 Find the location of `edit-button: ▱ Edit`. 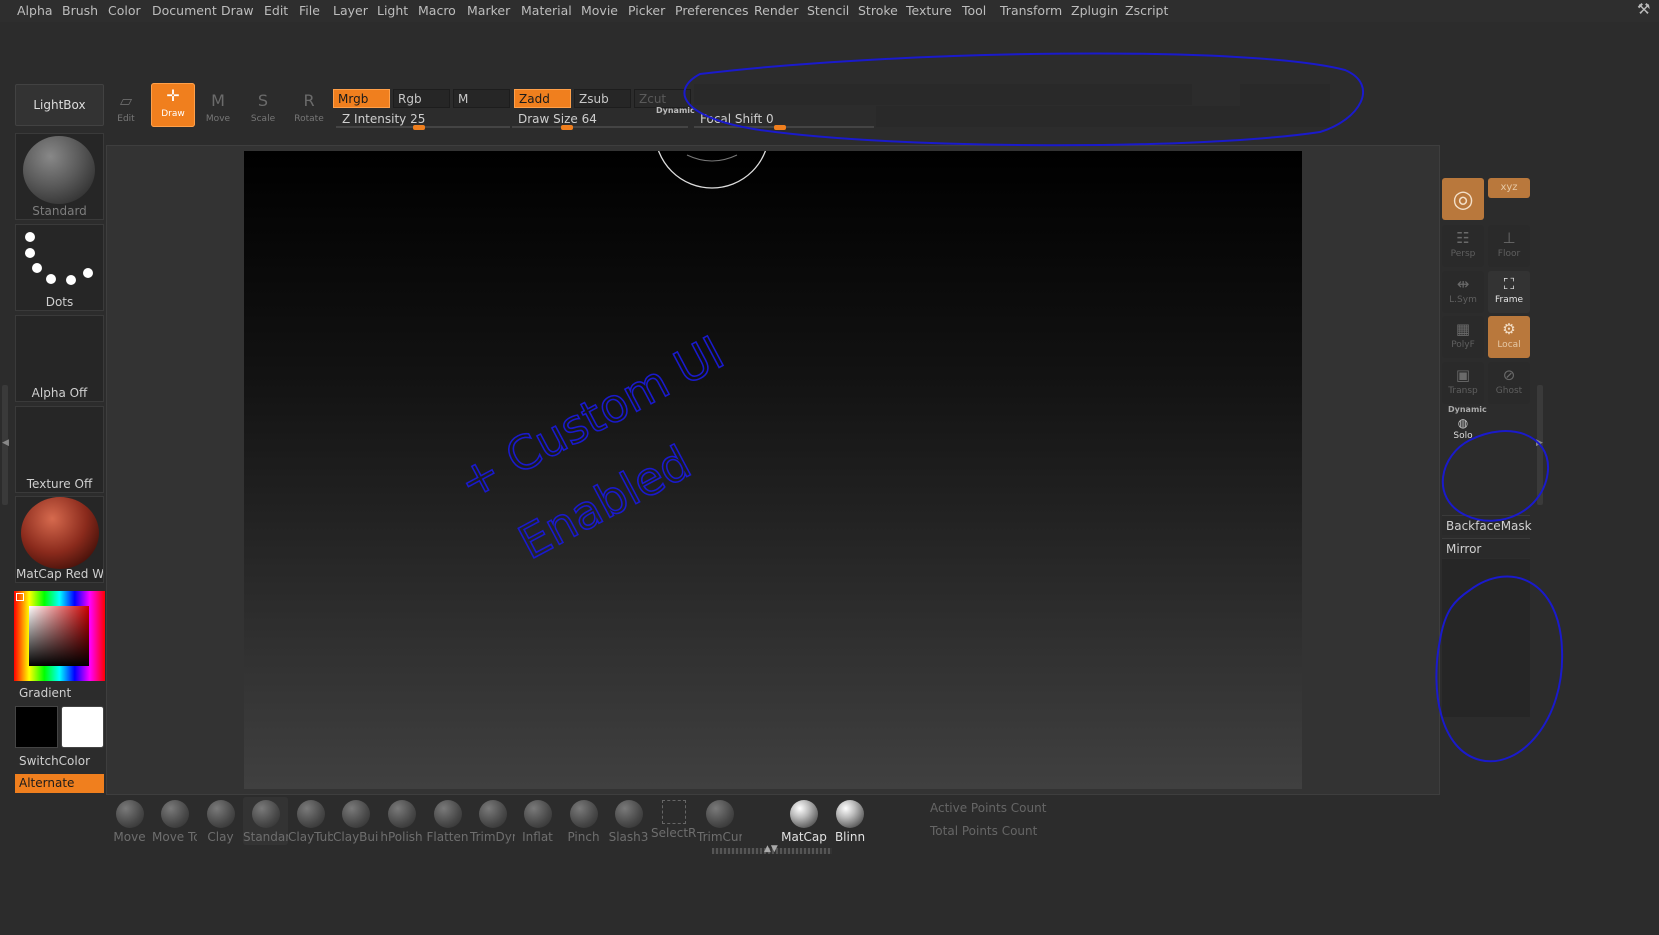

edit-button: ▱ Edit is located at coordinates (126, 110).